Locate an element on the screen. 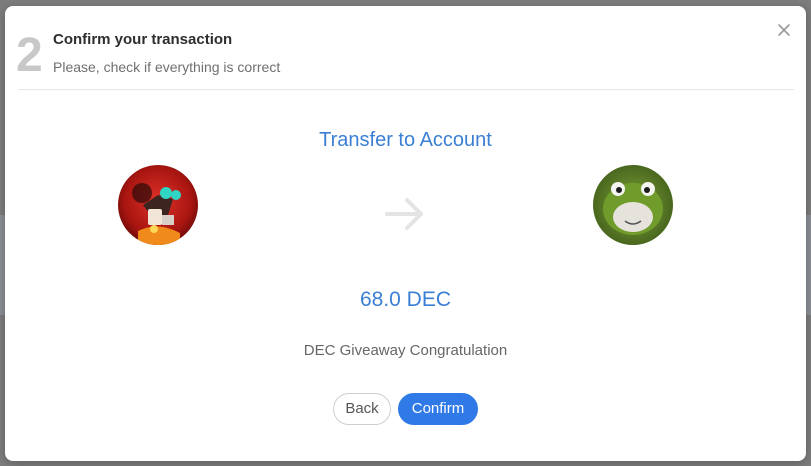  close-icon is located at coordinates (784, 30).